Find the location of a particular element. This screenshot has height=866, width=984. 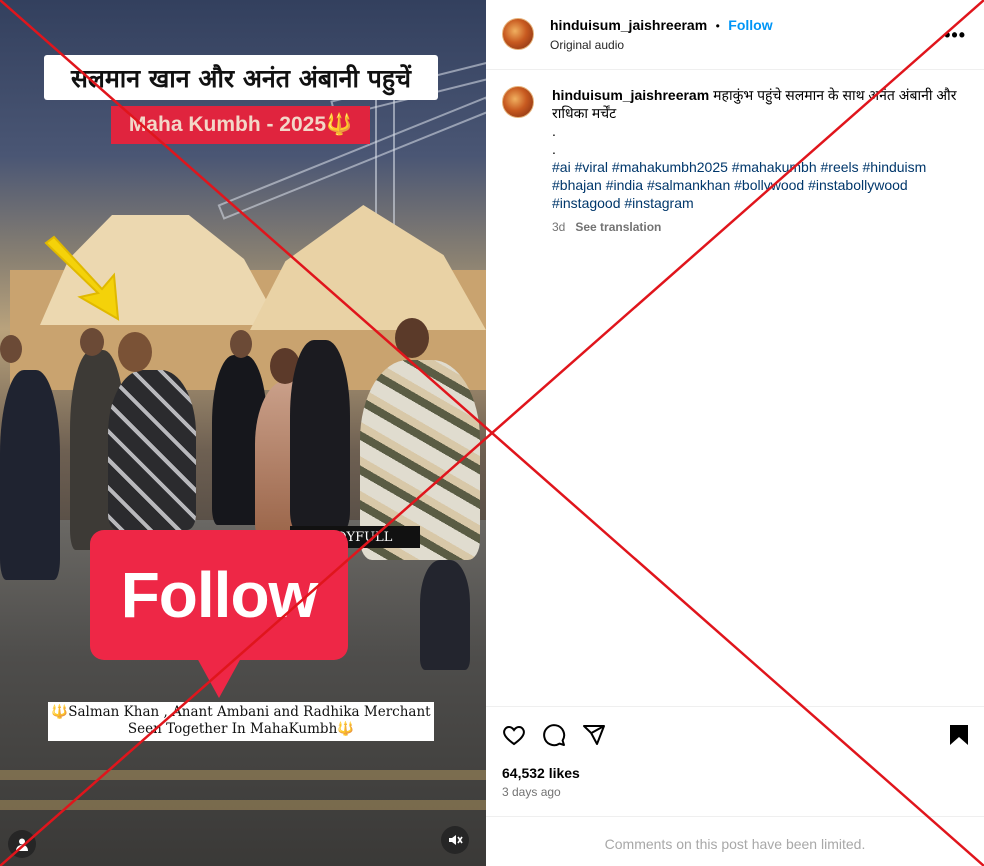

audio-label: Original audio is located at coordinates (587, 45).